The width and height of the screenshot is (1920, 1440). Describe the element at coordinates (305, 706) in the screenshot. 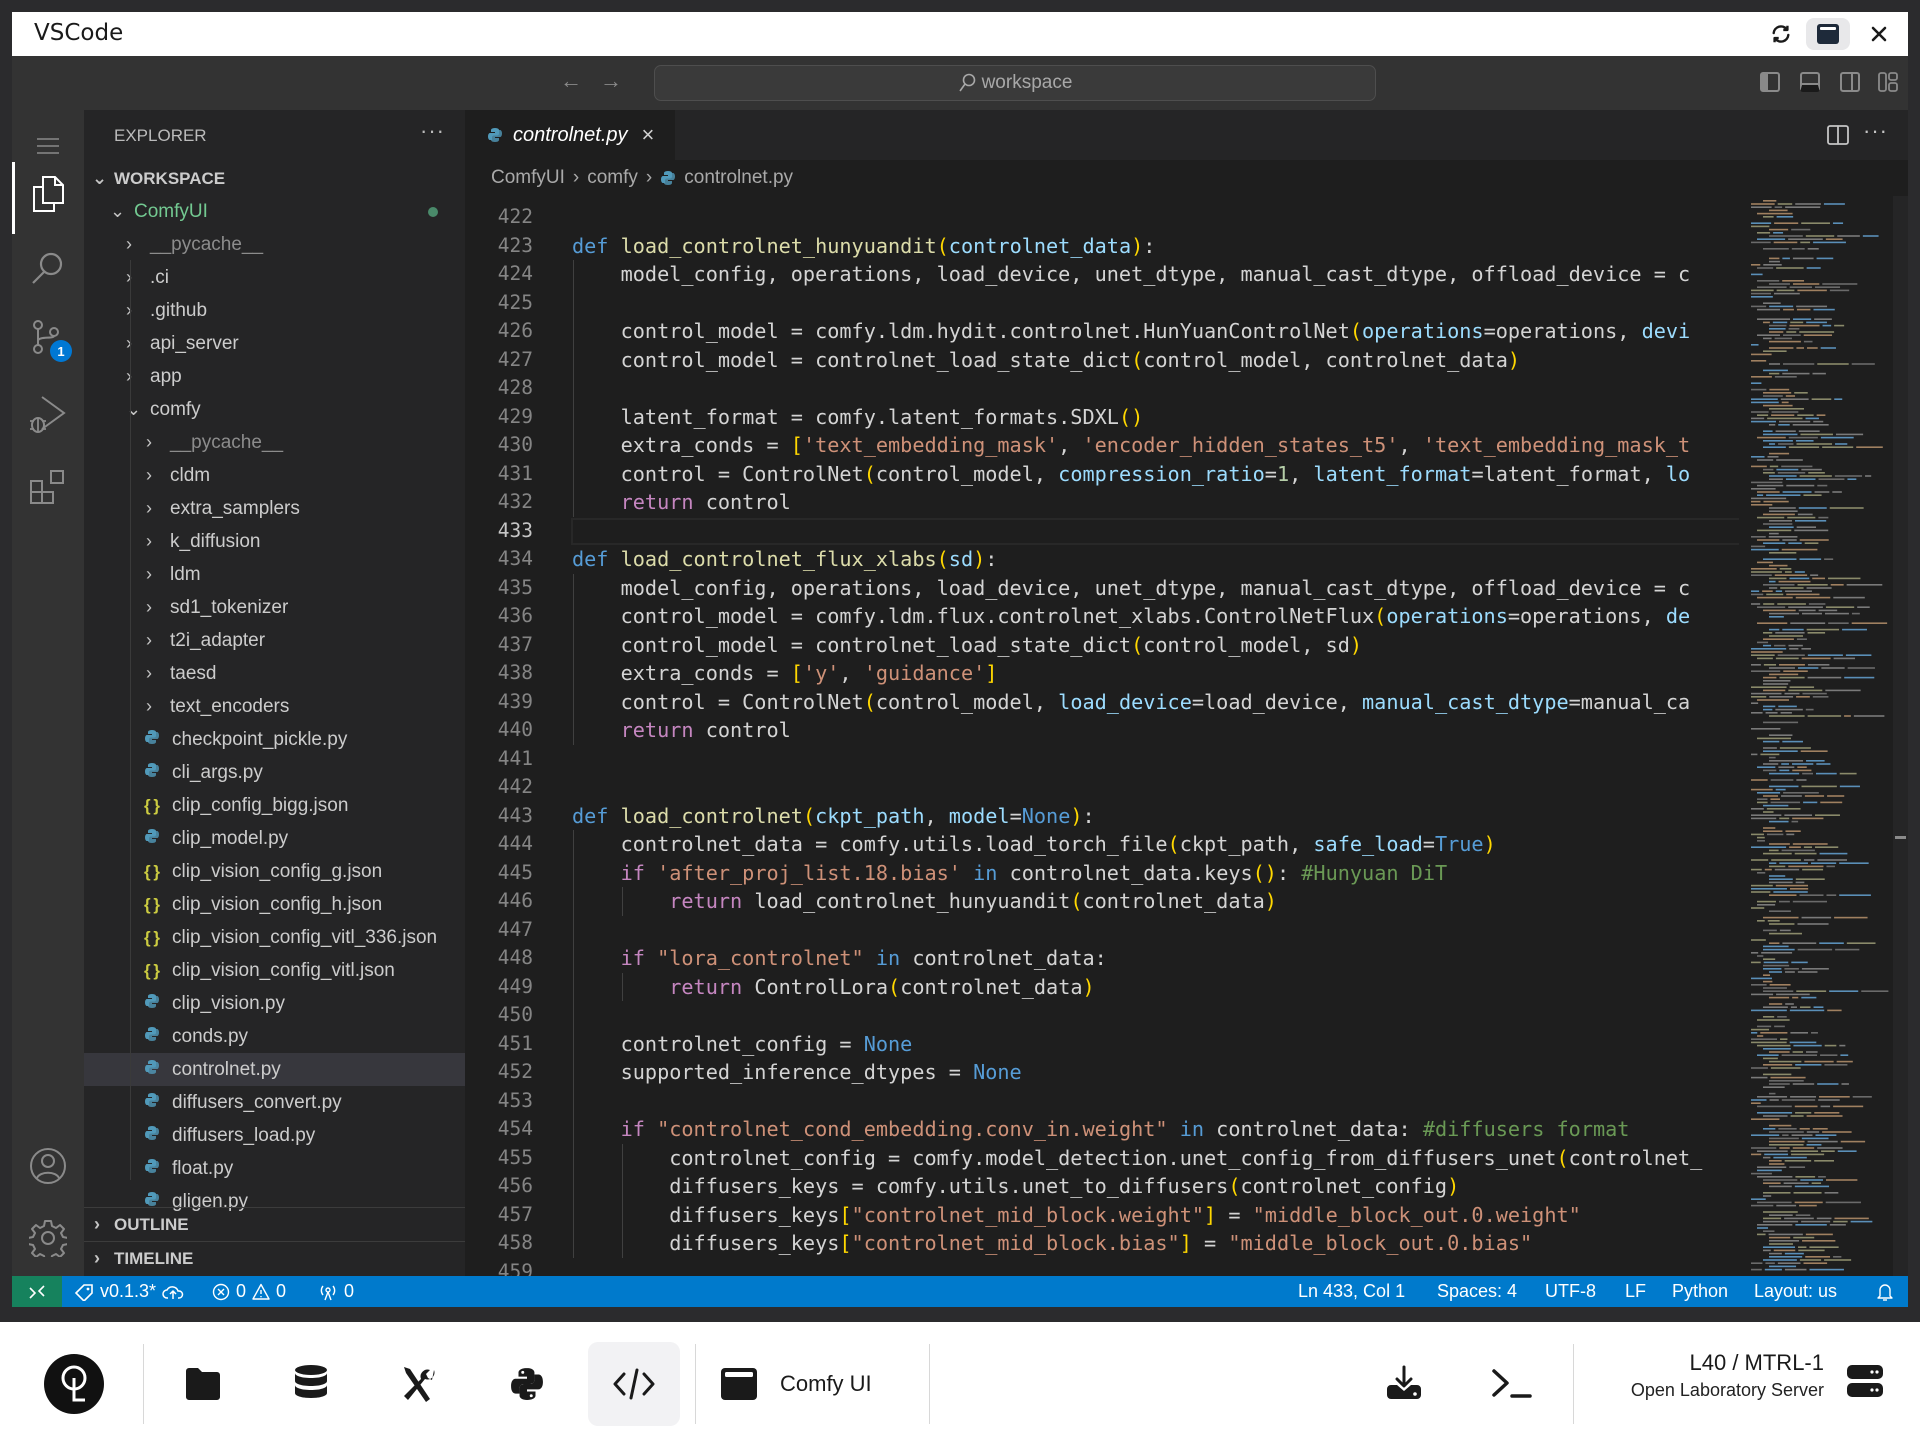

I see `tree-folder: › text_encoders` at that location.